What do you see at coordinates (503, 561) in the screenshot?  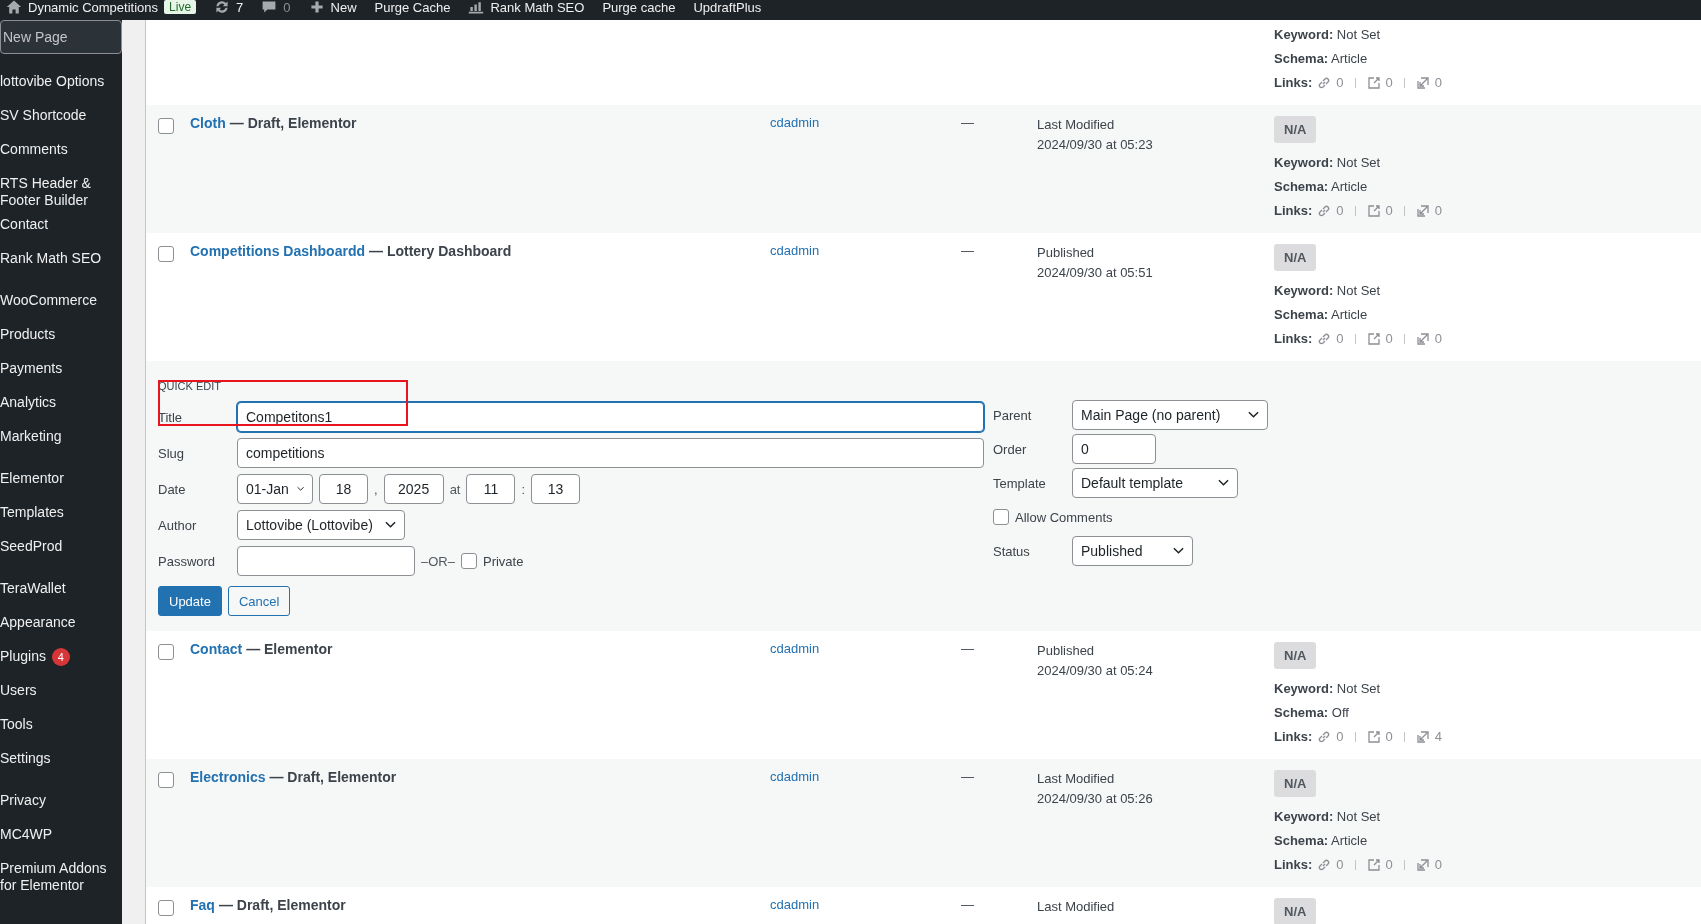 I see `checkbox-label: Private` at bounding box center [503, 561].